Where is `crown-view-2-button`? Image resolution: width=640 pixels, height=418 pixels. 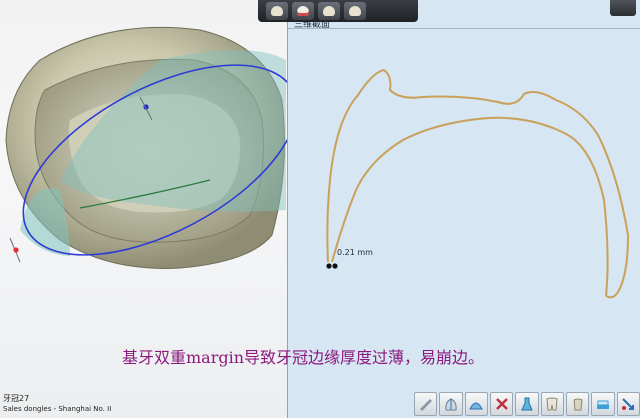 crown-view-2-button is located at coordinates (303, 11).